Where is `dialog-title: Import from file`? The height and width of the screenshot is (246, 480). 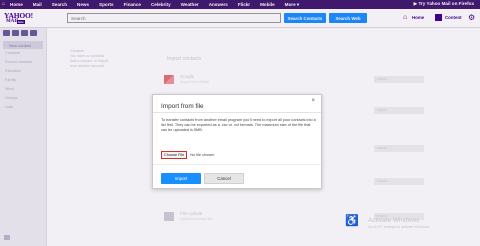 dialog-title: Import from file is located at coordinates (182, 106).